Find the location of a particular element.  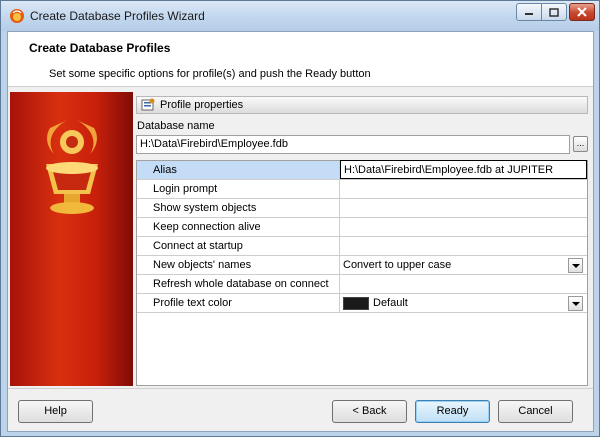

property-row-refresh-whole-database: Refresh whole database on connect is located at coordinates (362, 284).